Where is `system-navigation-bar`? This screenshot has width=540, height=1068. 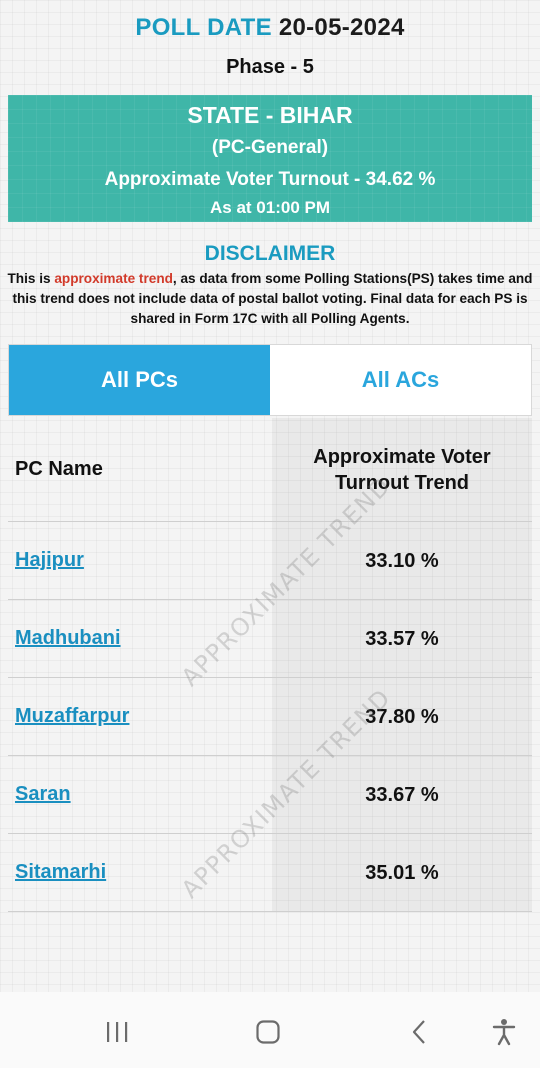 system-navigation-bar is located at coordinates (270, 1030).